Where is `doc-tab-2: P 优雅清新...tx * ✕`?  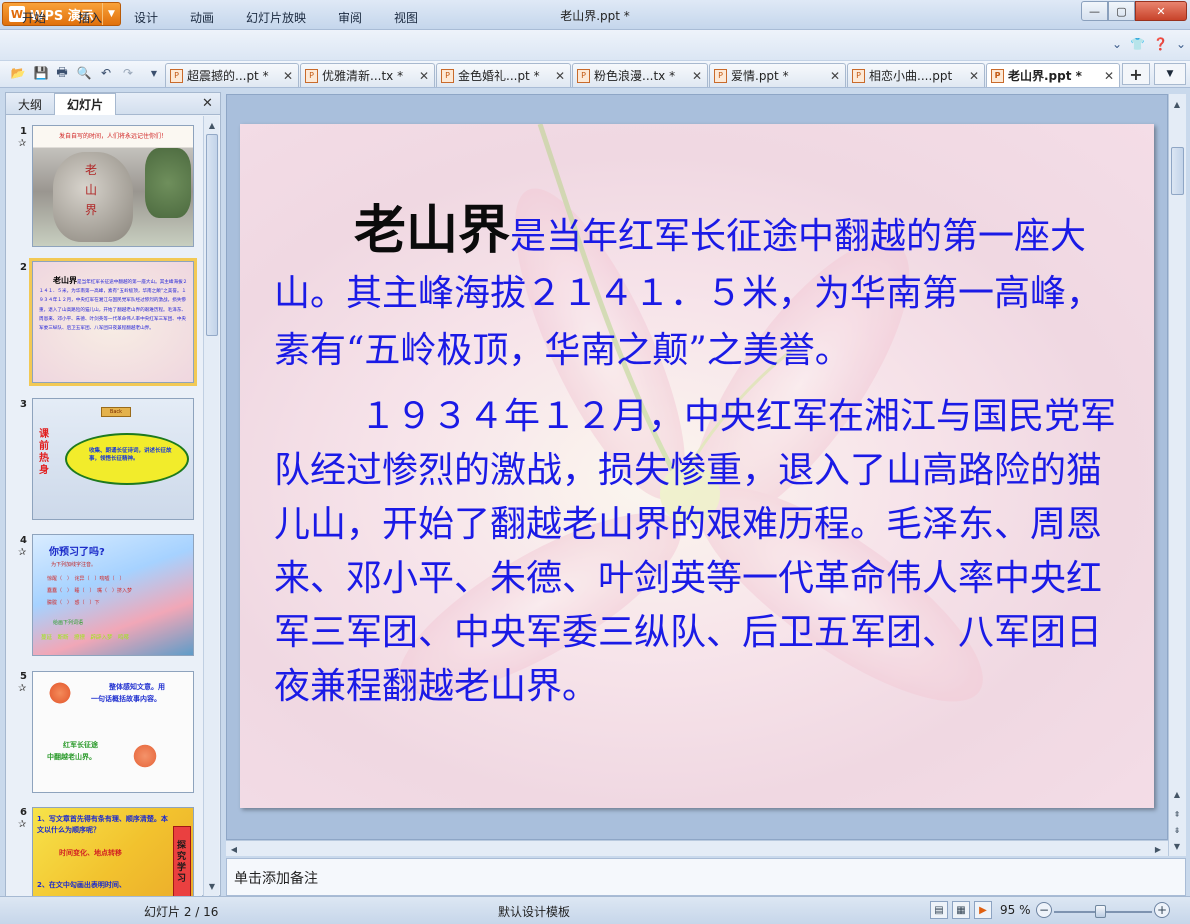
doc-tab-2: P 优雅清新...tx * ✕ is located at coordinates (367, 75).